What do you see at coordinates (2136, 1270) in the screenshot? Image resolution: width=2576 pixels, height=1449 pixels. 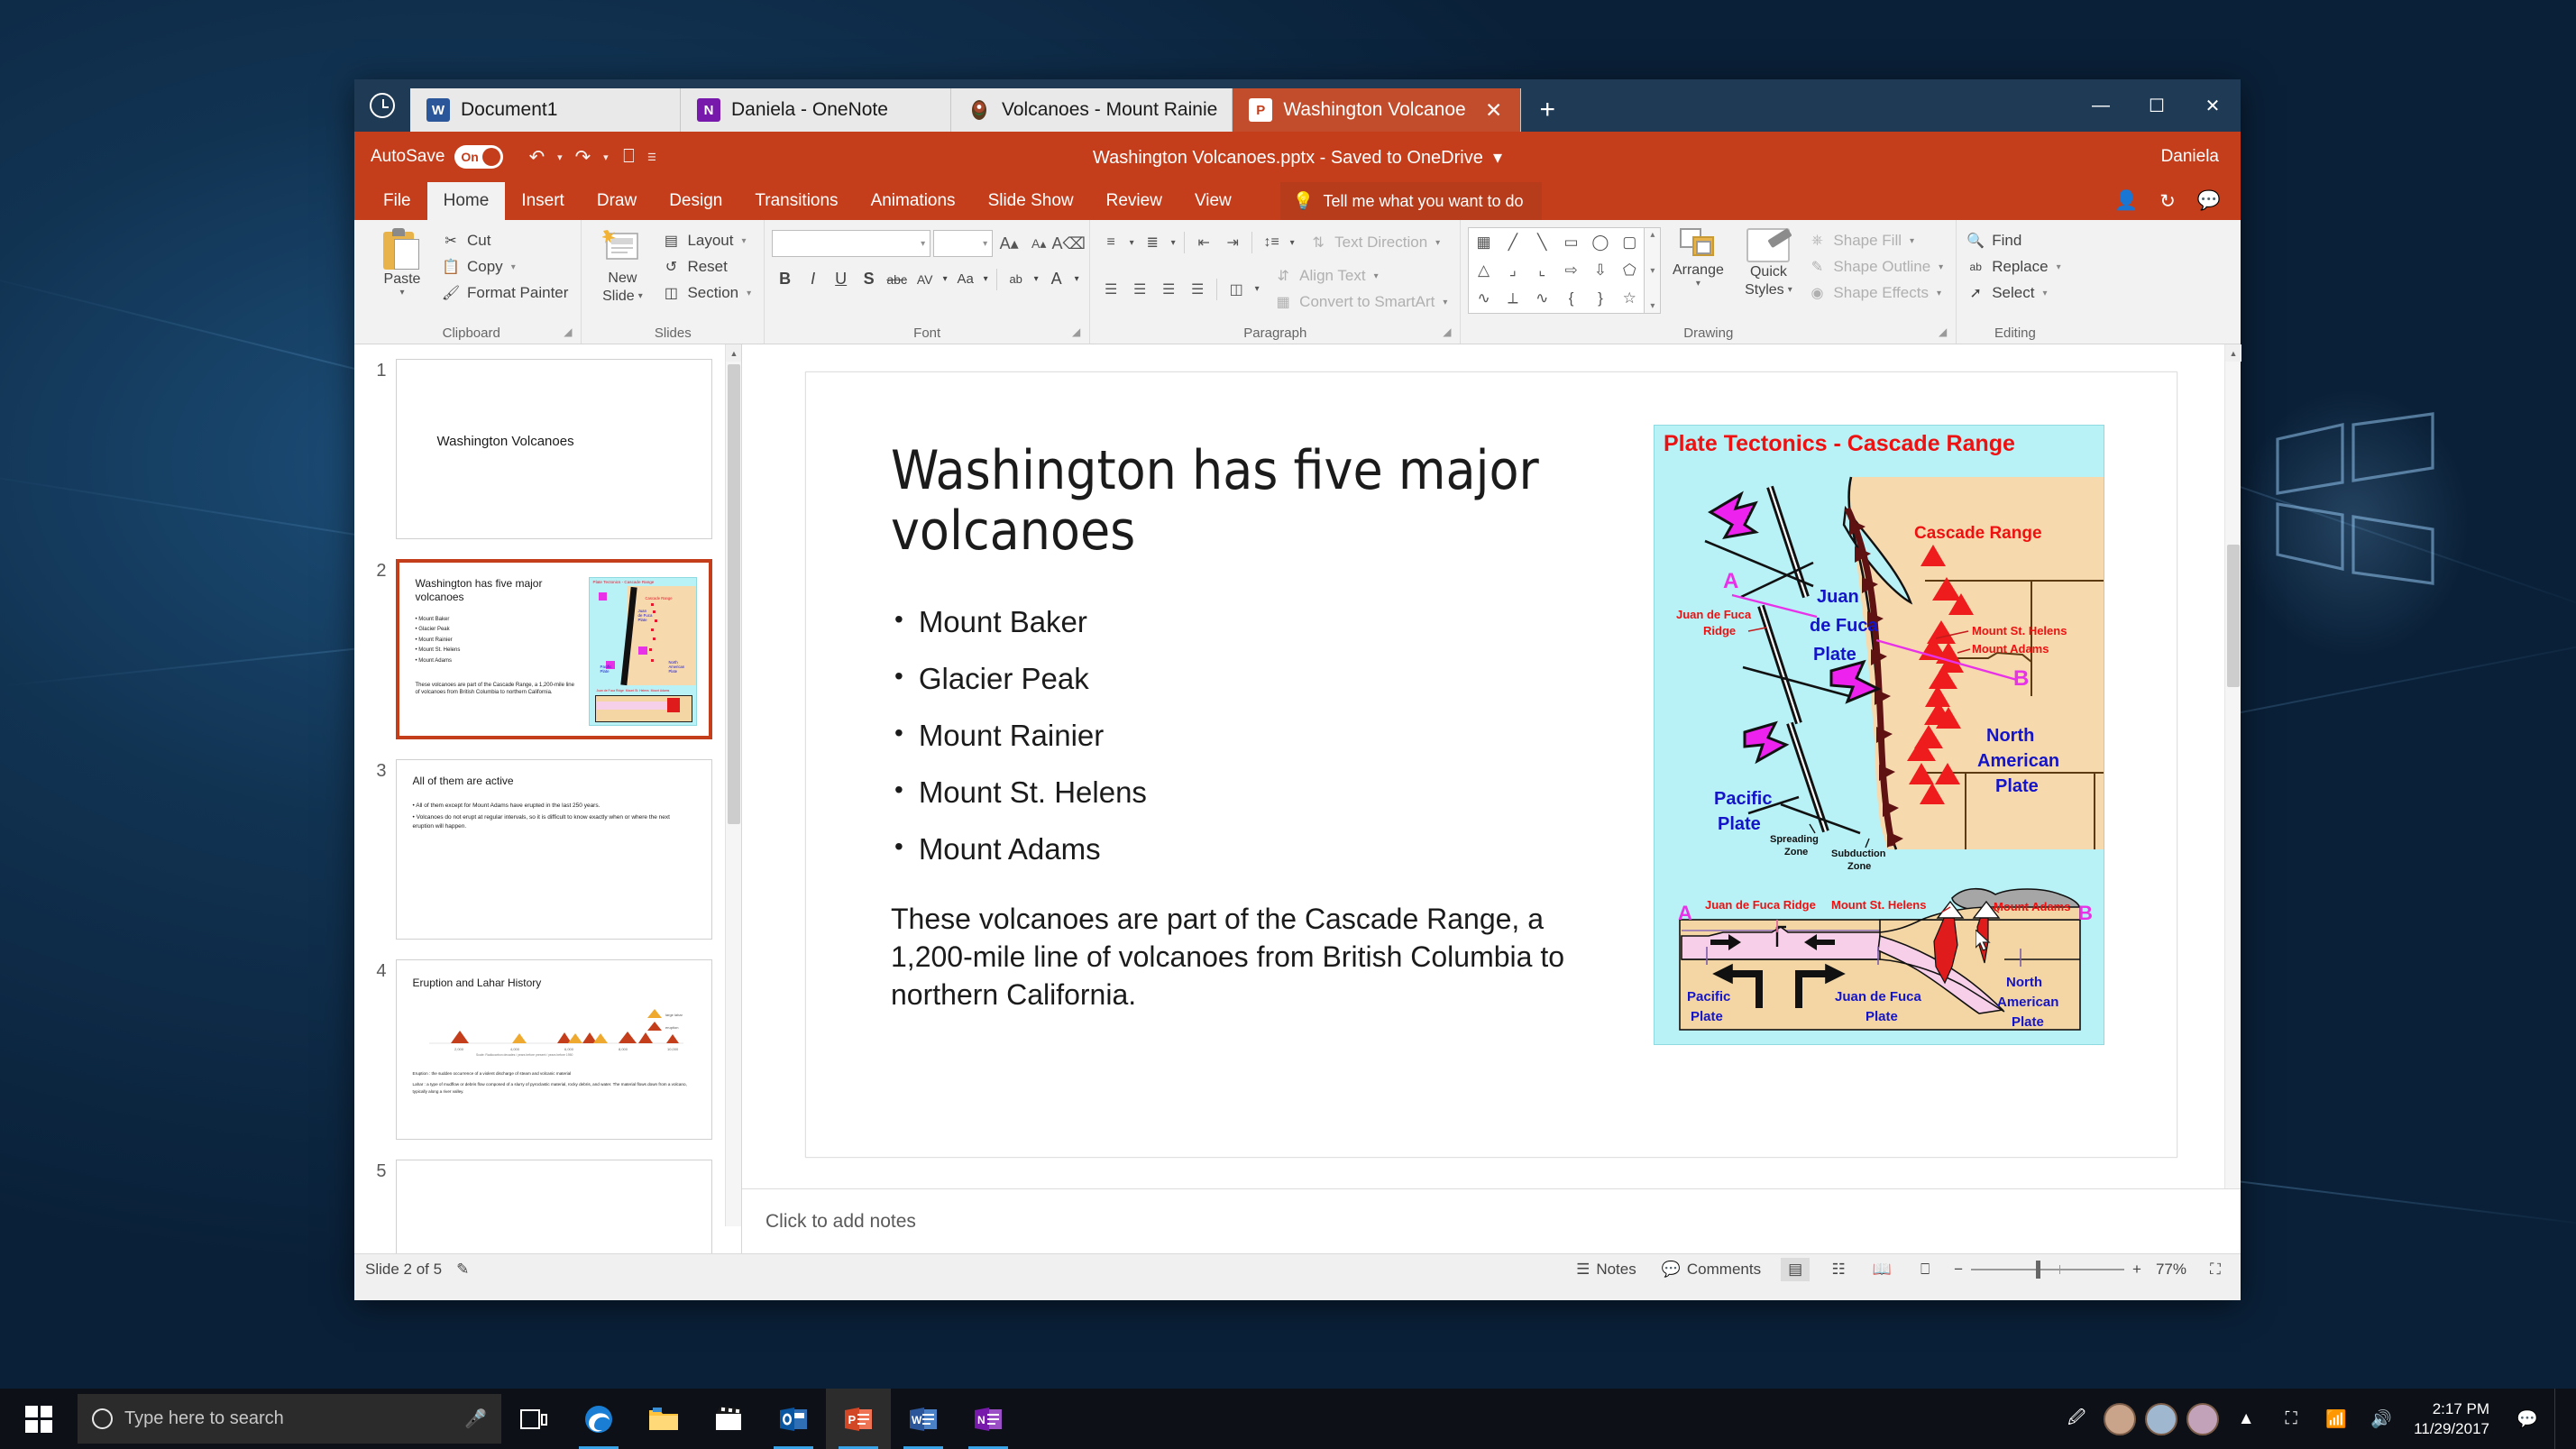 I see `zoom-in-button: +` at bounding box center [2136, 1270].